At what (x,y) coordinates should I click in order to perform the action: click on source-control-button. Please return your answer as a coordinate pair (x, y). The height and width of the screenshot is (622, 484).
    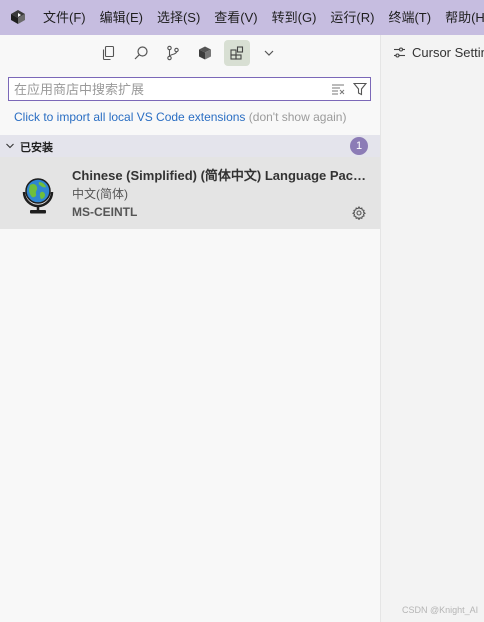
    Looking at the image, I should click on (173, 53).